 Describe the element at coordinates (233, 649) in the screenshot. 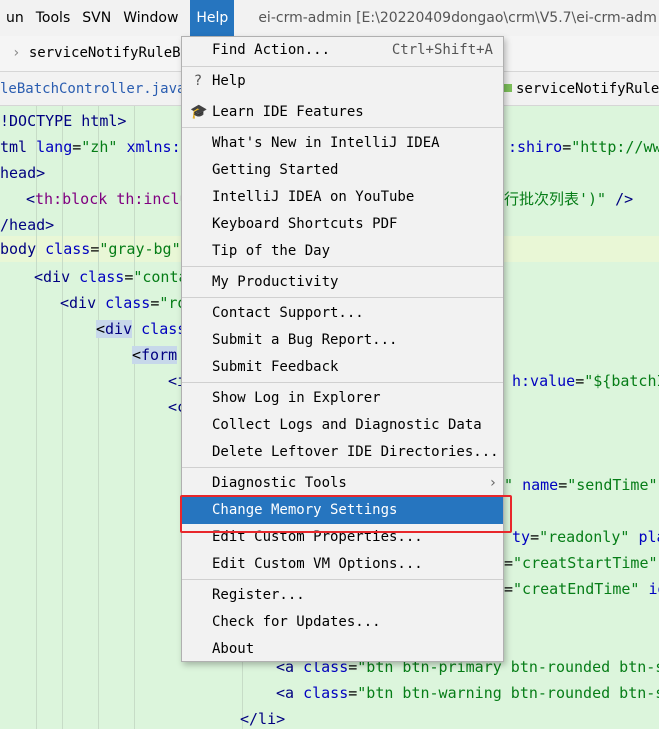

I see `menu-item-label: About` at that location.